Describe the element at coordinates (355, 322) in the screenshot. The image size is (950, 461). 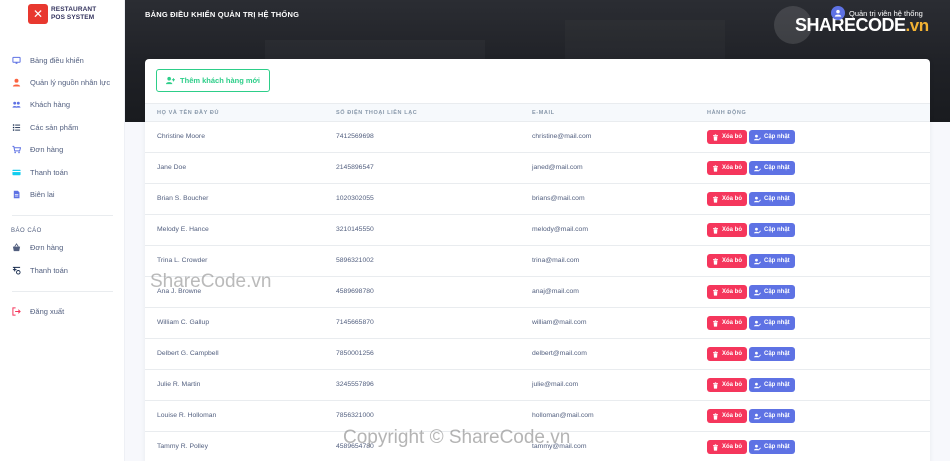
I see `customer-phone: 7145665870` at that location.